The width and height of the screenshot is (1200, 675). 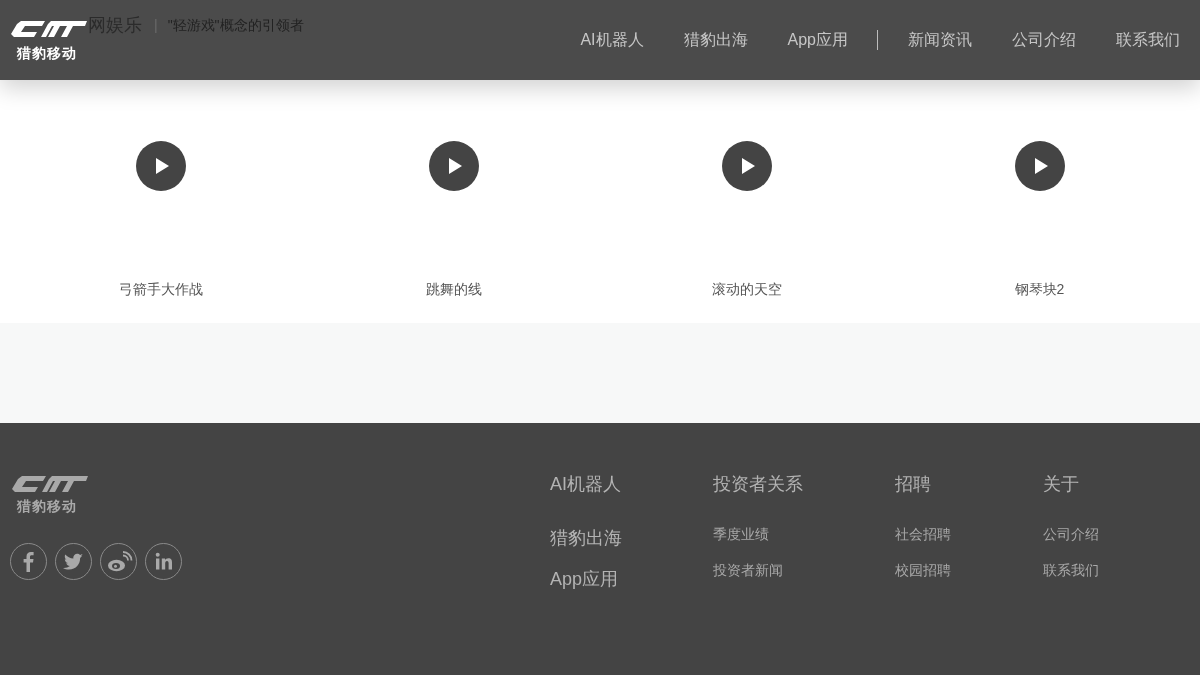 What do you see at coordinates (586, 538) in the screenshot?
I see `footer-link: 猎豹出海` at bounding box center [586, 538].